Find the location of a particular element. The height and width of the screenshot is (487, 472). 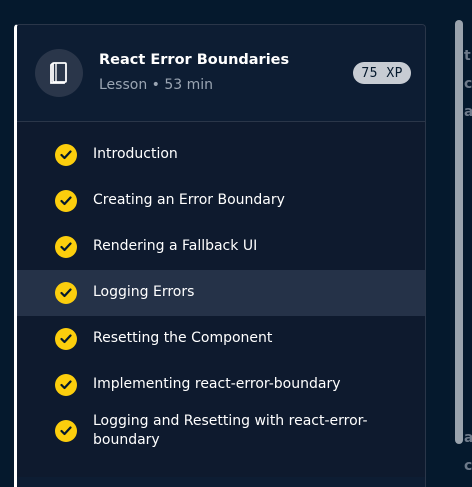

exercise-item: Implementing react-error-boundary is located at coordinates (221, 385).